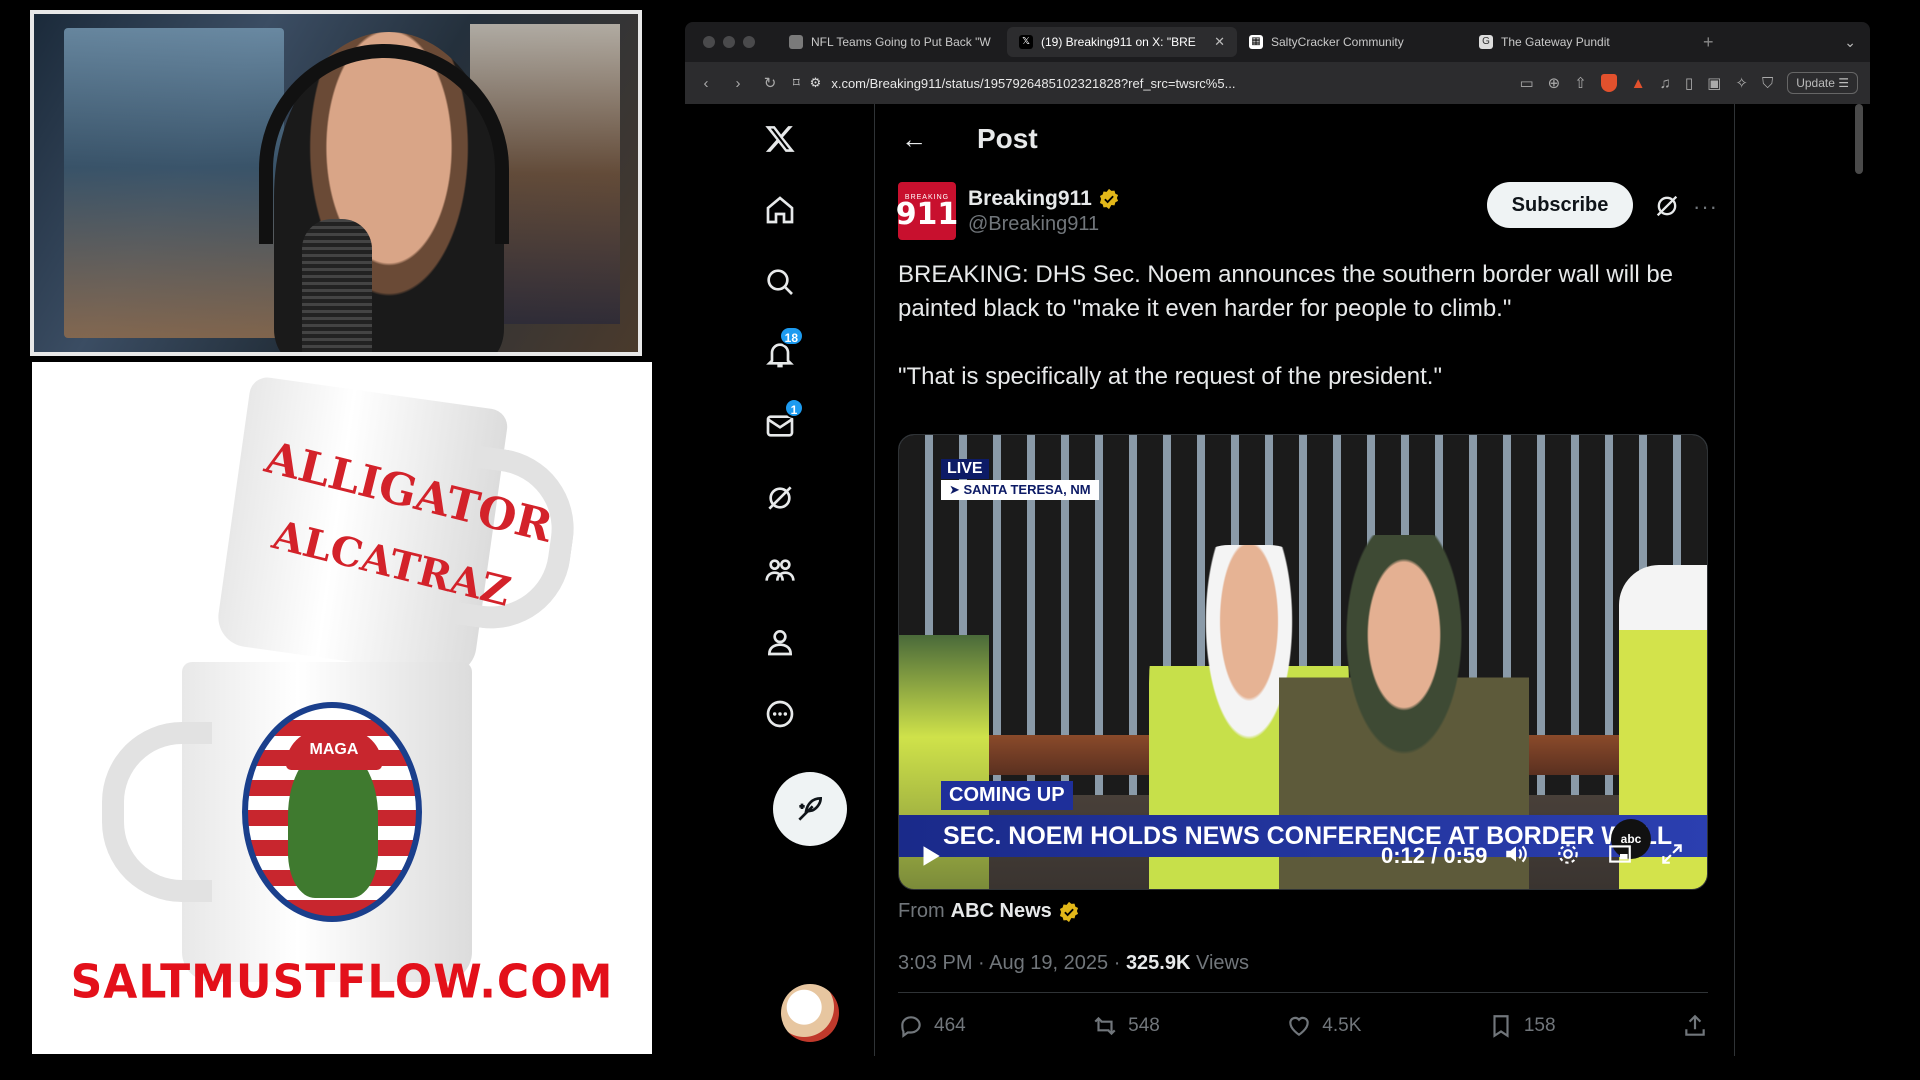 The height and width of the screenshot is (1080, 1920). What do you see at coordinates (780, 642) in the screenshot?
I see `profile-icon` at bounding box center [780, 642].